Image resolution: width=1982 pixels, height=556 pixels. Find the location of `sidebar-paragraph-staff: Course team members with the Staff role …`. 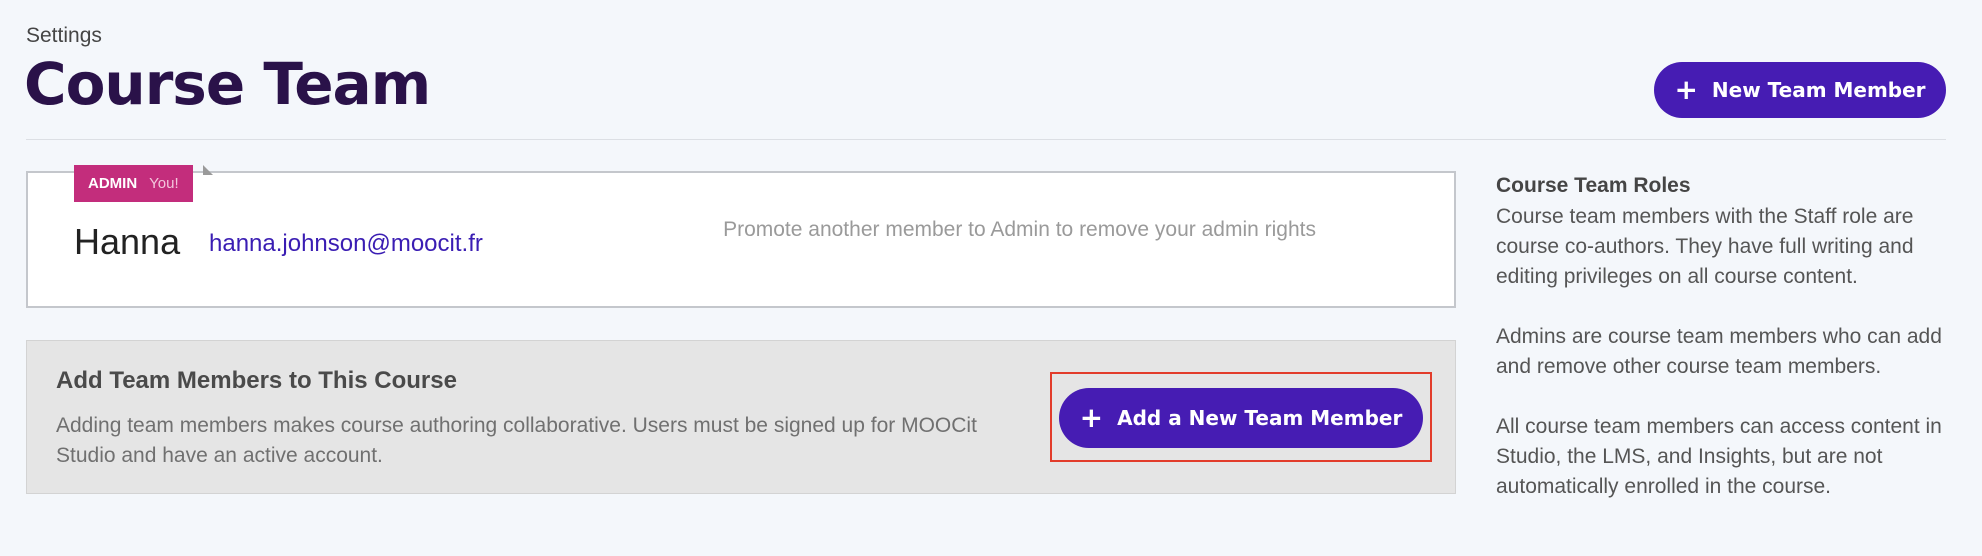

sidebar-paragraph-staff: Course team members with the Staff role … is located at coordinates (1705, 246).